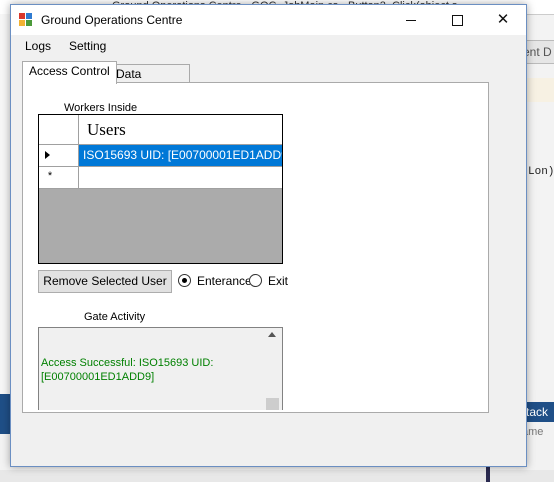 This screenshot has width=554, height=482. What do you see at coordinates (255, 280) in the screenshot?
I see `exit-radio` at bounding box center [255, 280].